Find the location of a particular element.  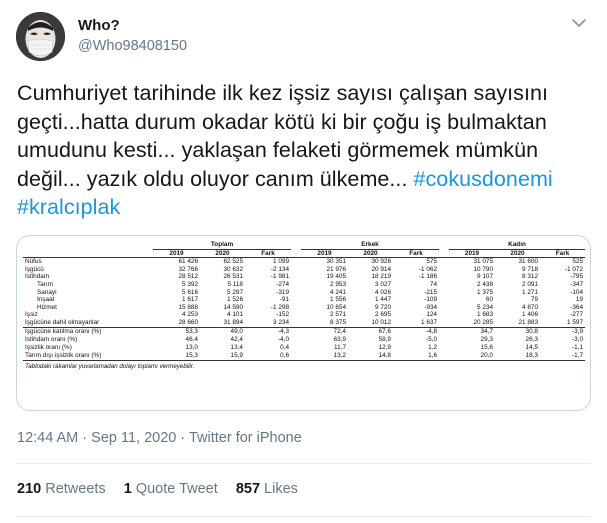

table-rule is located at coordinates (304, 360).